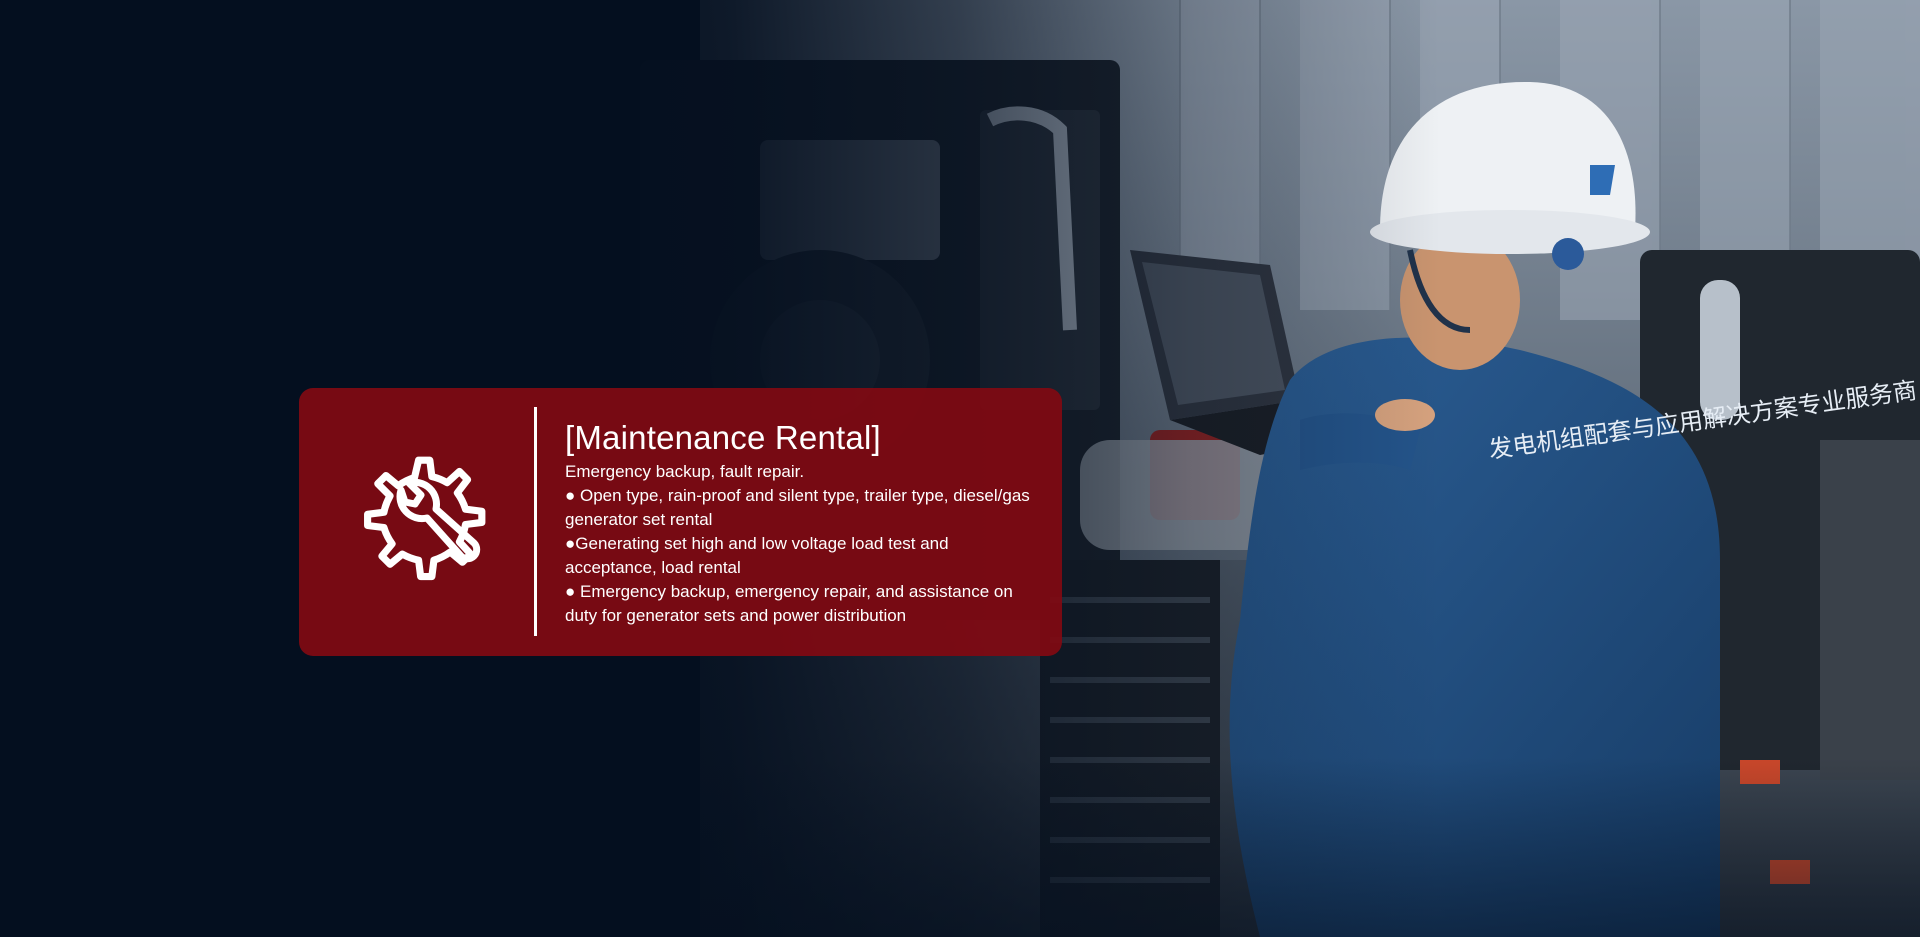 Image resolution: width=1920 pixels, height=937 pixels. Describe the element at coordinates (723, 437) in the screenshot. I see `card-title: [Maintenance Rental]` at that location.